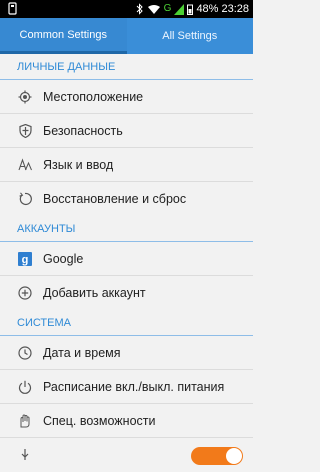  What do you see at coordinates (83, 130) in the screenshot?
I see `settings-item-label: Безопасность` at bounding box center [83, 130].